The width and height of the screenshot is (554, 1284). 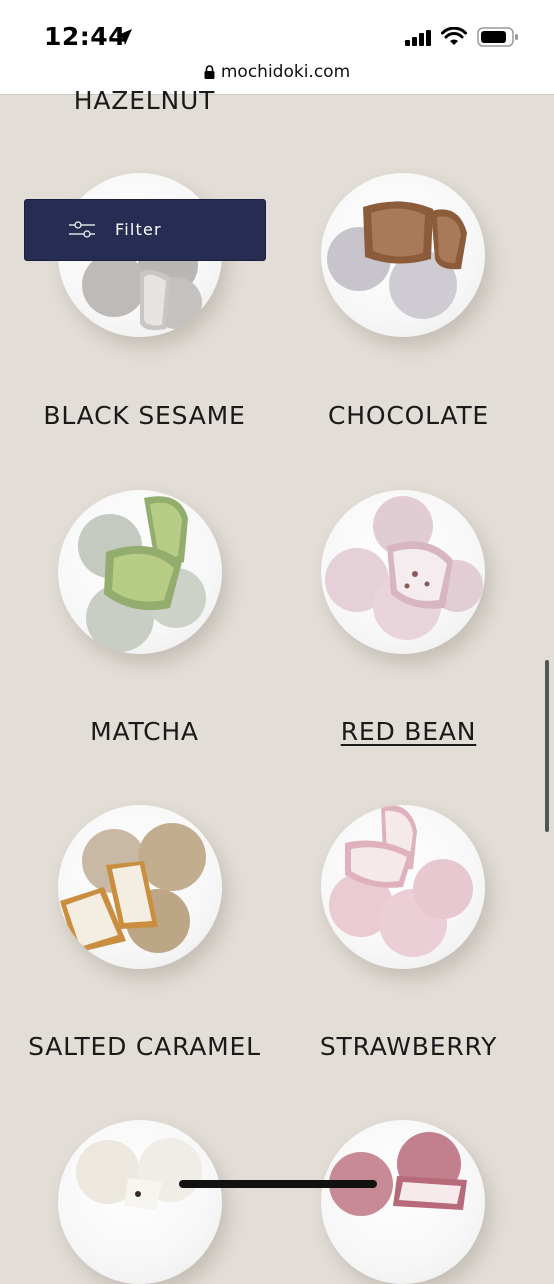 What do you see at coordinates (285, 72) in the screenshot?
I see `url-text: mochidoki.com` at bounding box center [285, 72].